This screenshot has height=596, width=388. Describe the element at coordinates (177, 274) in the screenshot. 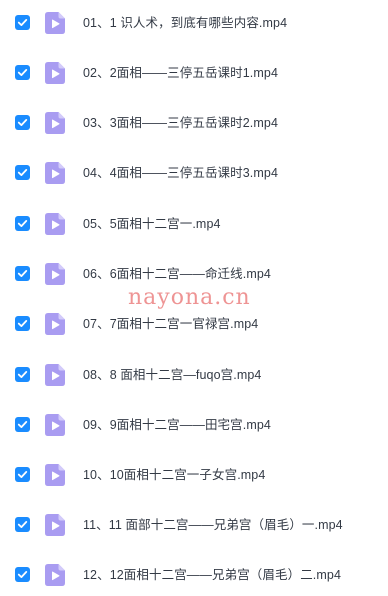

I see `file-name: 06、6面相十二宫——命迁线.mp4` at that location.